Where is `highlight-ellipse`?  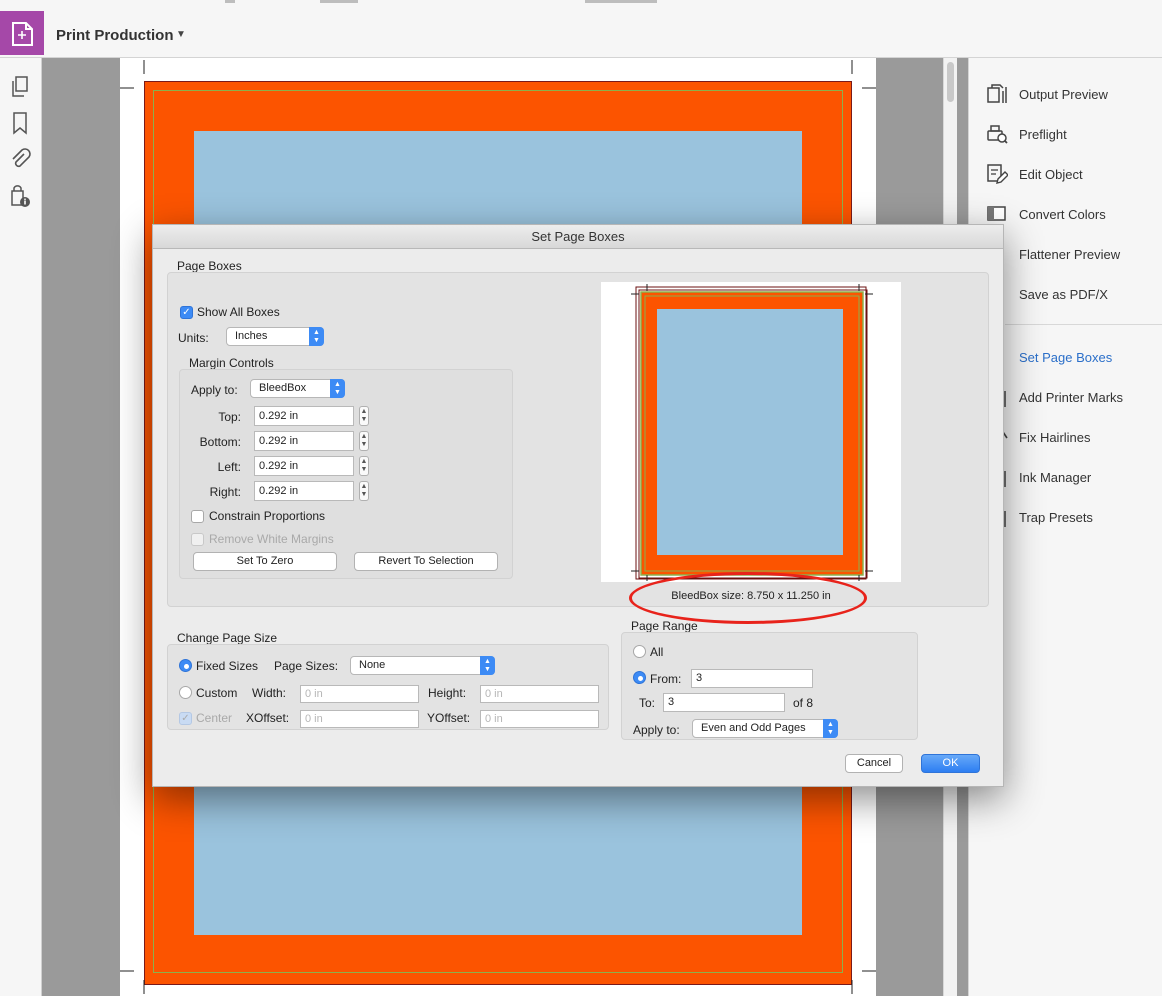
highlight-ellipse is located at coordinates (748, 598).